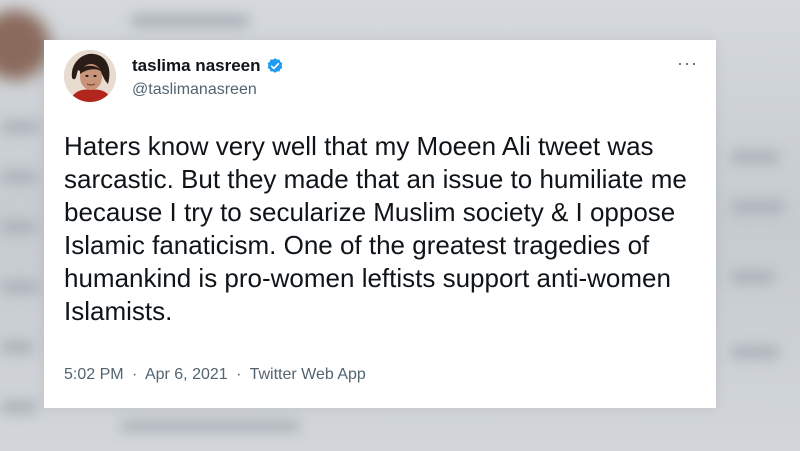 The image size is (800, 451). What do you see at coordinates (186, 374) in the screenshot?
I see `tweet-date: Apr 6, 2021` at bounding box center [186, 374].